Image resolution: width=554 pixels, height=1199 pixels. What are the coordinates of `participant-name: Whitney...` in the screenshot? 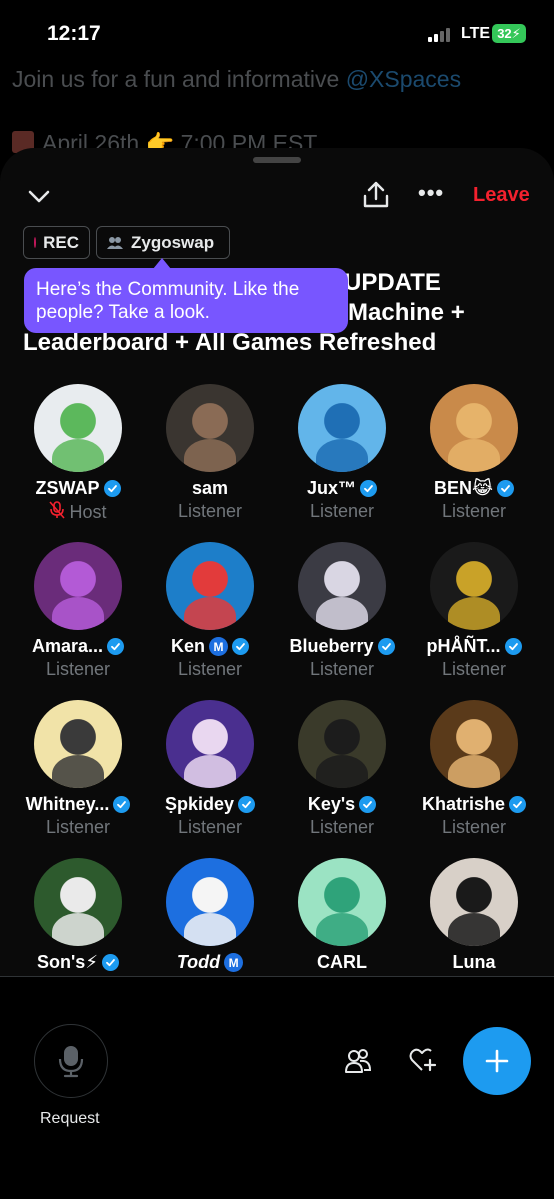 It's located at (67, 804).